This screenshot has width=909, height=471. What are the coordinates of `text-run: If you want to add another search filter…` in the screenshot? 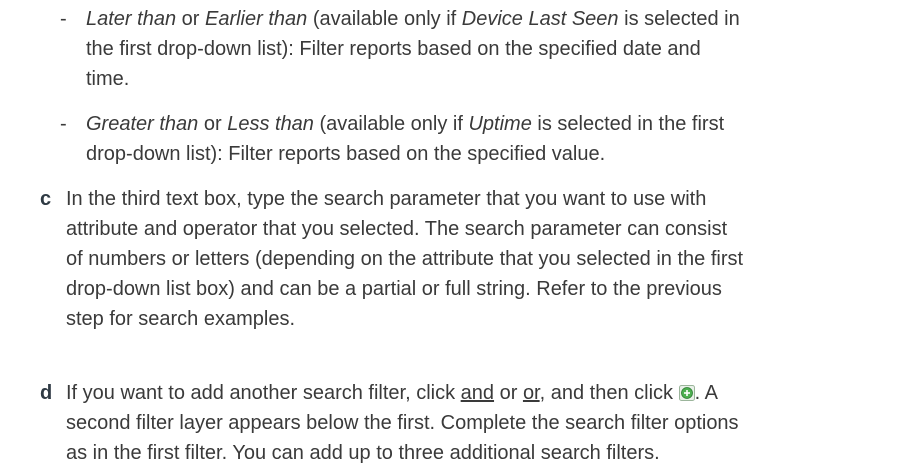 It's located at (263, 393).